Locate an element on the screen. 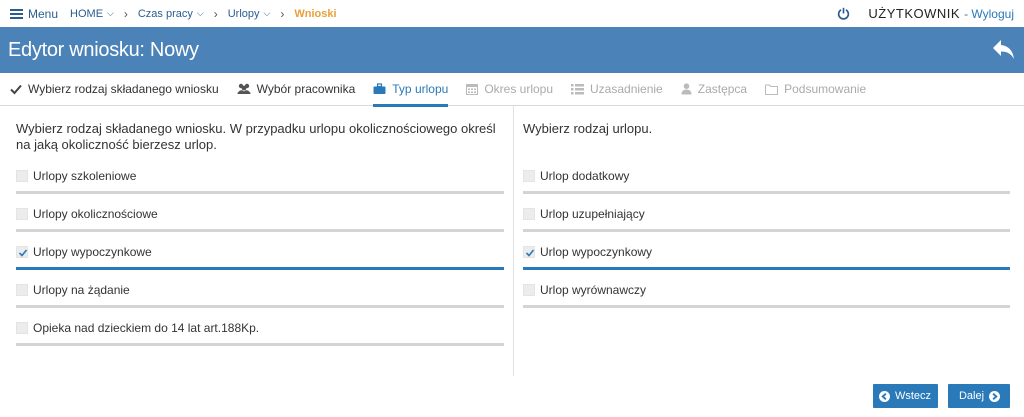 This screenshot has height=417, width=1024. breadcrumb-label: Wnioski is located at coordinates (315, 13).